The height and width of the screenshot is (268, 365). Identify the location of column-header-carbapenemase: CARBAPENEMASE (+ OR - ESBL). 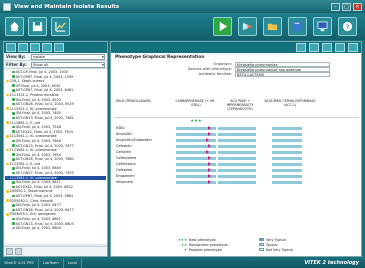
(196, 103).